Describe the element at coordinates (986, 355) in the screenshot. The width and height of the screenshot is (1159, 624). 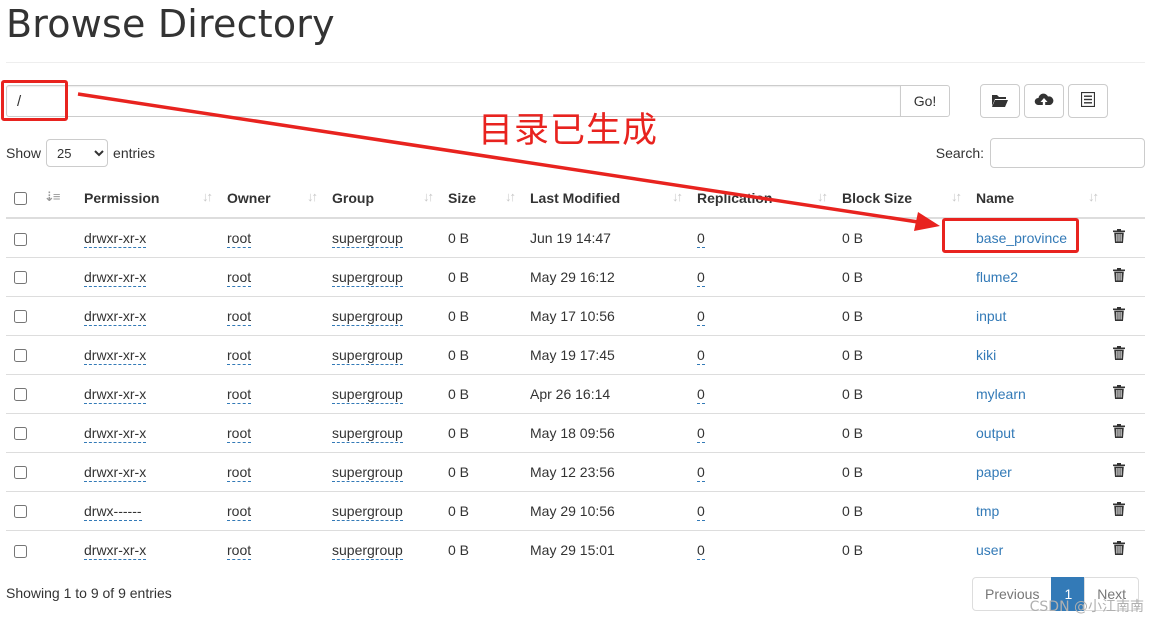
I see `file-name-link: kiki` at that location.